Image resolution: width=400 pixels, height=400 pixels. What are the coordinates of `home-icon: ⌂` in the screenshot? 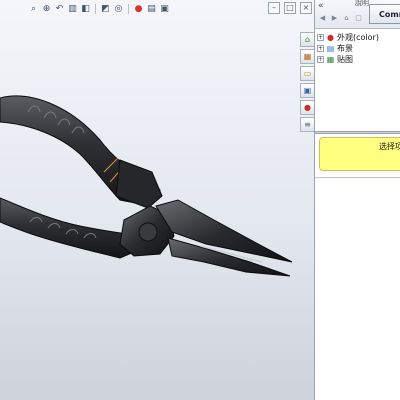 It's located at (346, 17).